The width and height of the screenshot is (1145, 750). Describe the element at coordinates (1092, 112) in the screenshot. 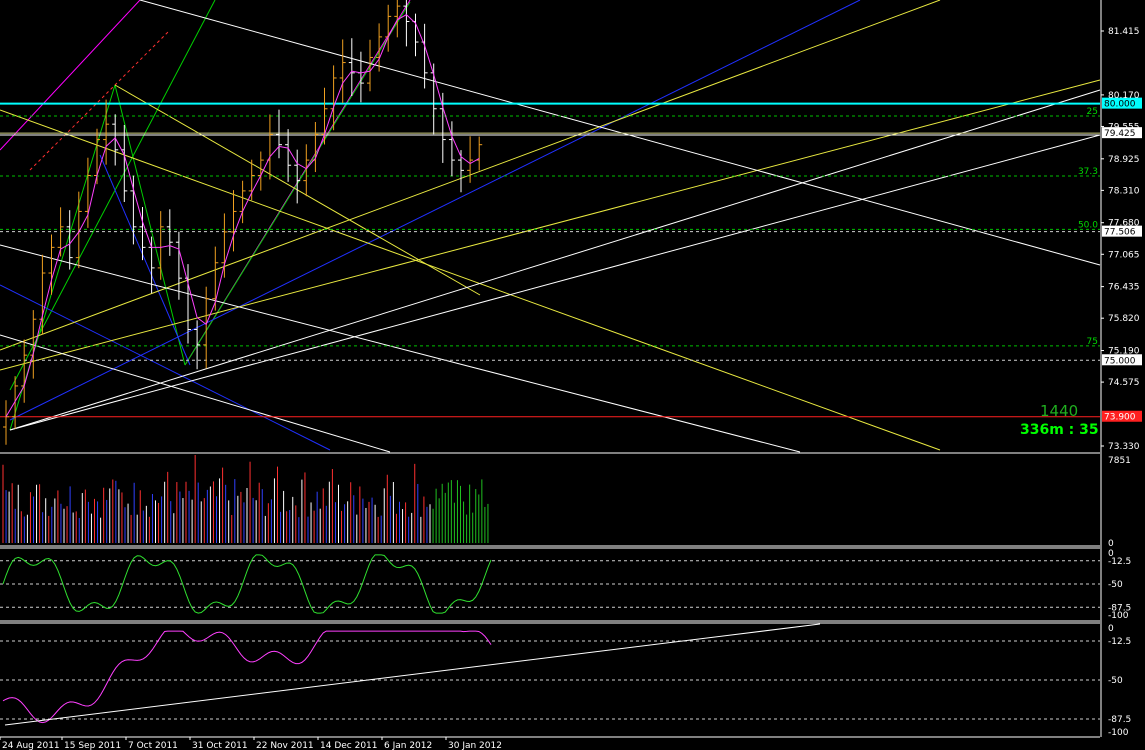

I see `fib-level-label: 25` at that location.